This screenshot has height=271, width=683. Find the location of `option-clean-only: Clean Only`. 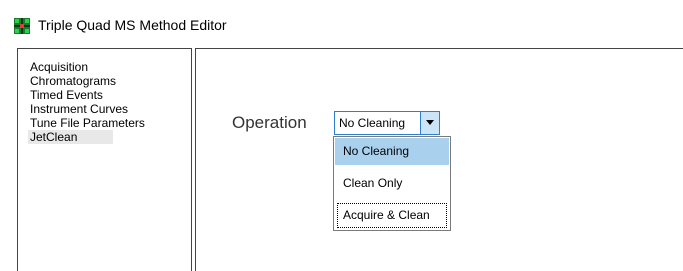

option-clean-only: Clean Only is located at coordinates (392, 183).